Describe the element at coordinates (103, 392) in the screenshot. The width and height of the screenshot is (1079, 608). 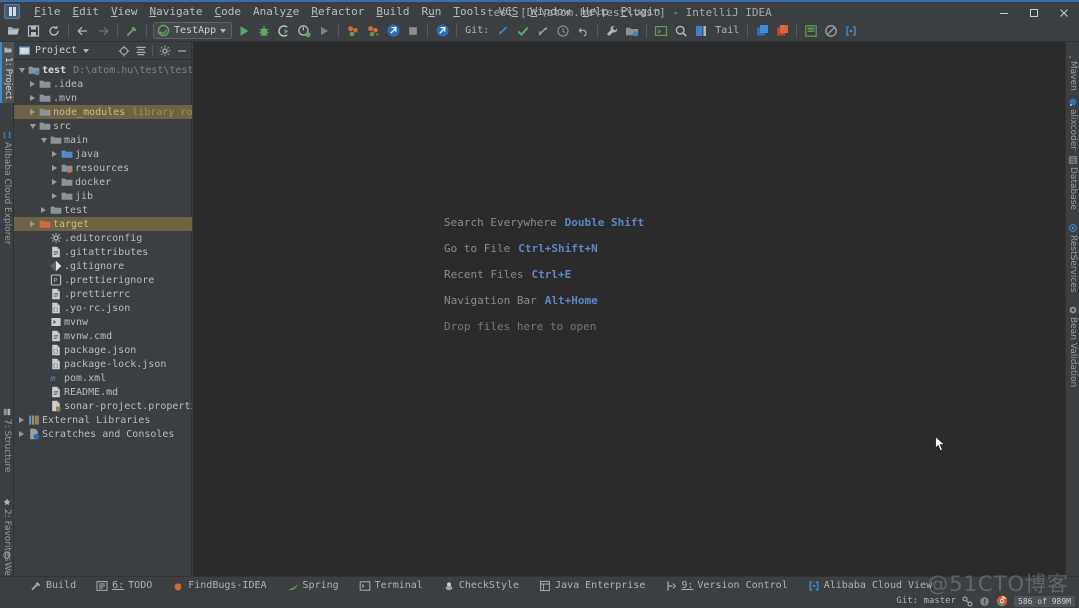
I see `tree-node-readme-md: README.md` at that location.